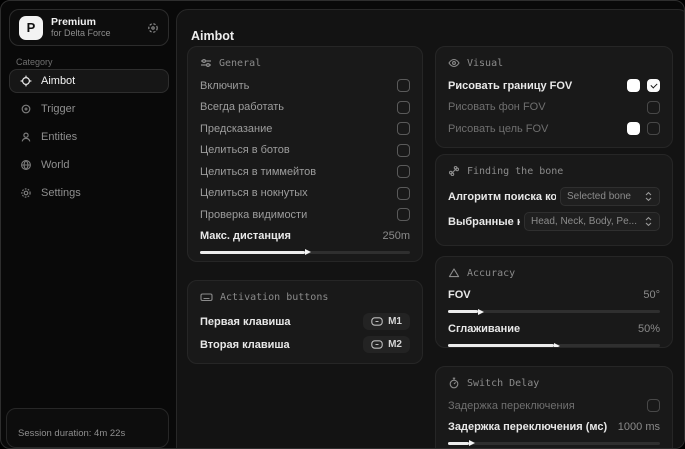  Describe the element at coordinates (61, 193) in the screenshot. I see `sidebar-item-label: Settings` at that location.